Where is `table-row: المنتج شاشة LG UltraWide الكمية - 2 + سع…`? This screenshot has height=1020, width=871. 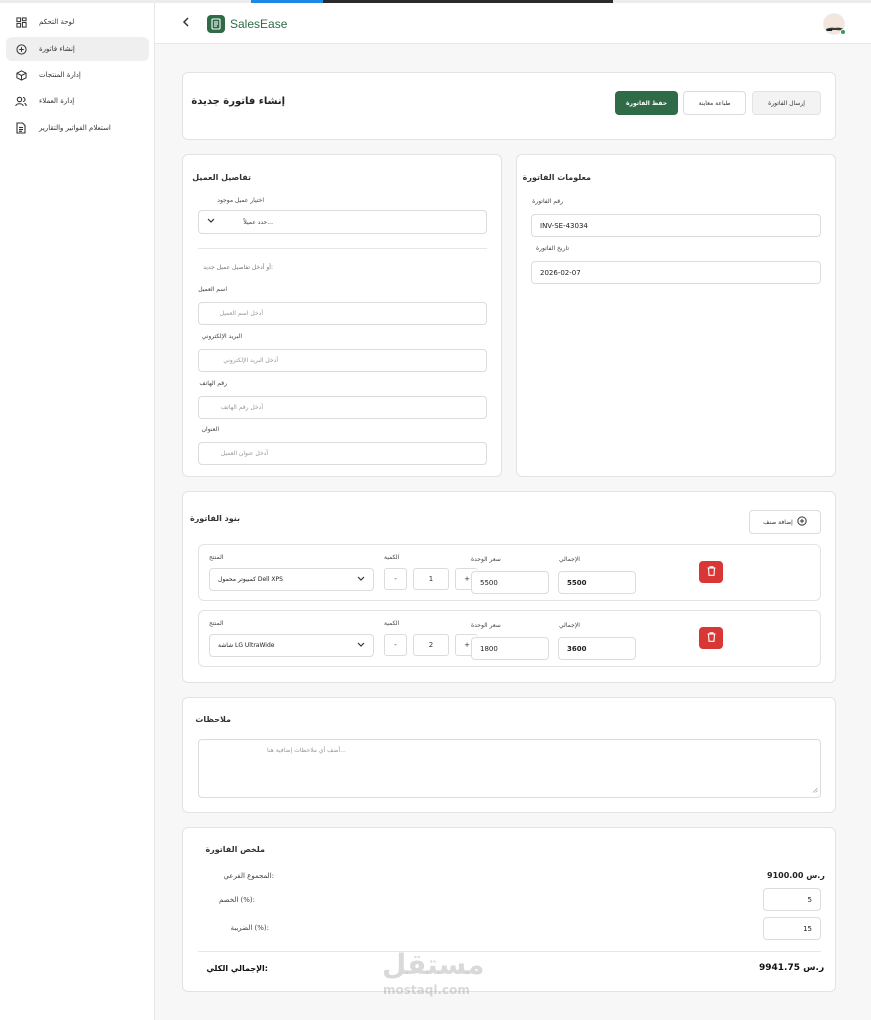
table-row: المنتج شاشة LG UltraWide الكمية - 2 + سع… is located at coordinates (509, 638).